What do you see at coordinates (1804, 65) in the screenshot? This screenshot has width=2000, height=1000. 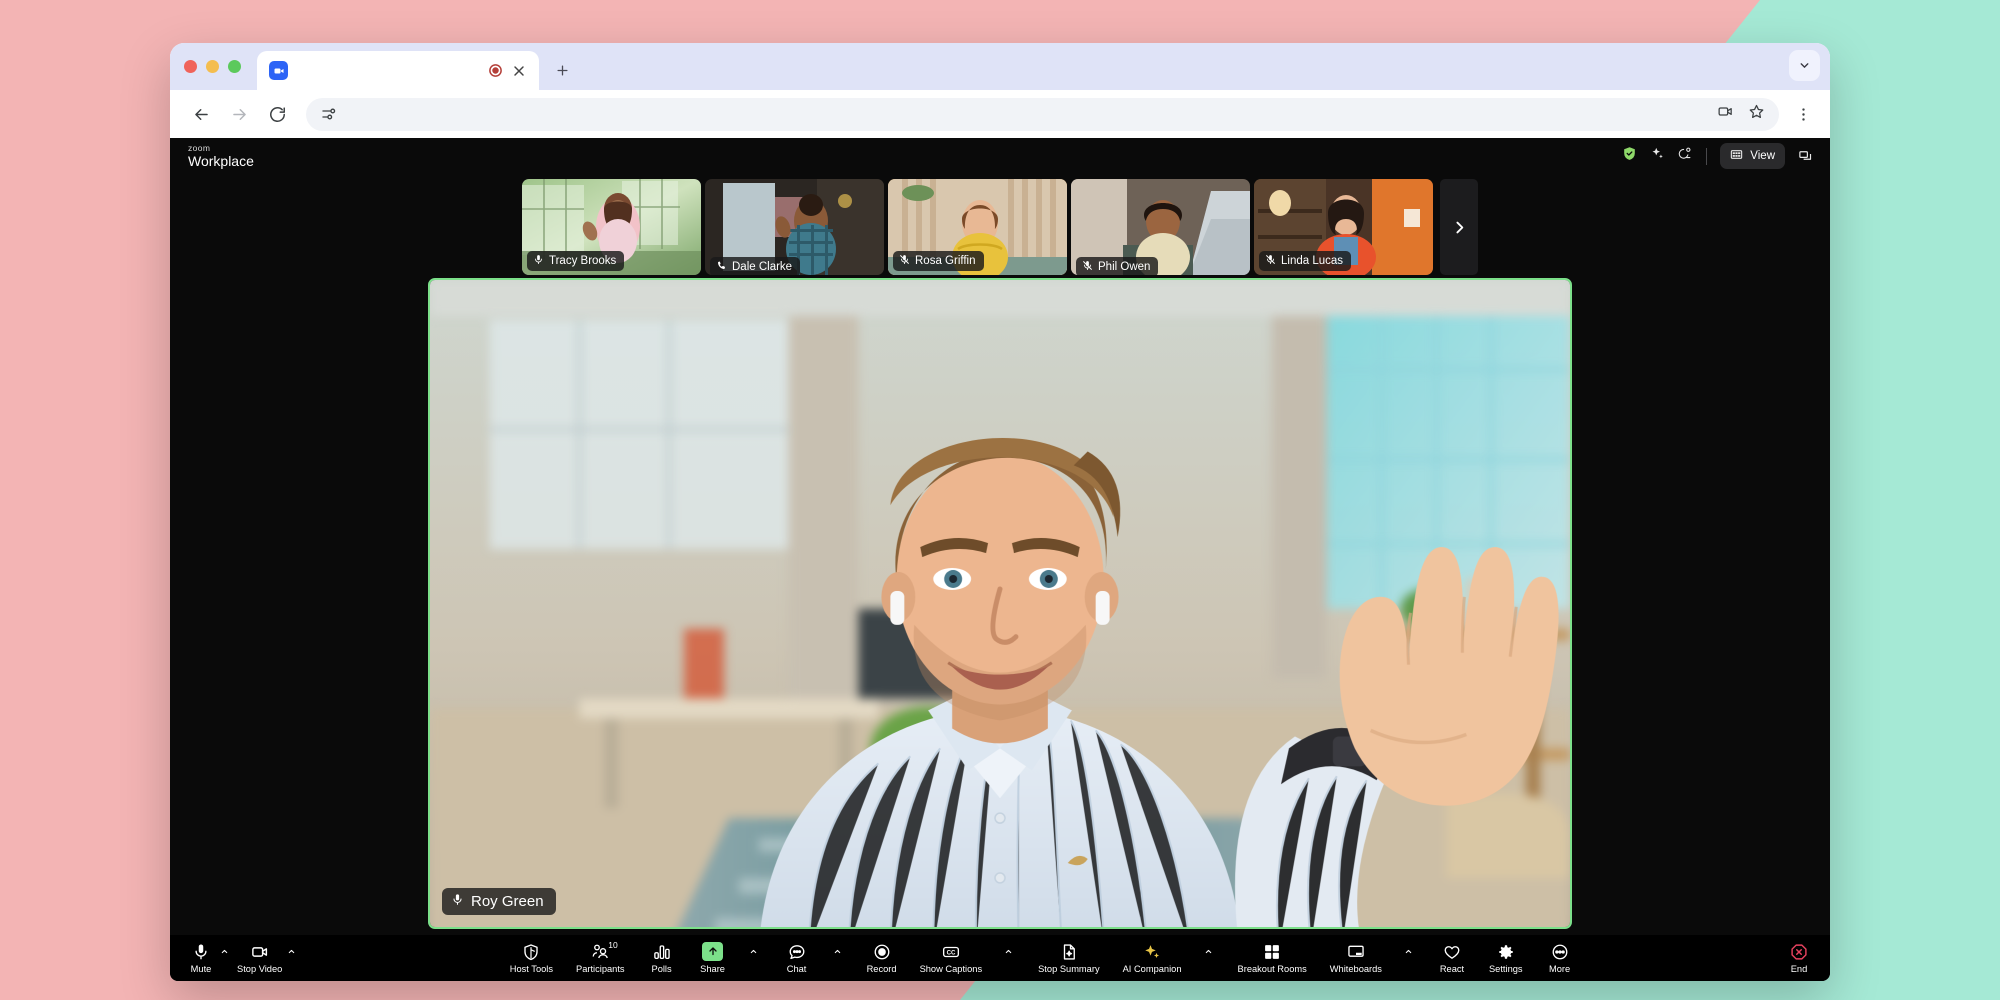 I see `tab-search-chevron-button` at bounding box center [1804, 65].